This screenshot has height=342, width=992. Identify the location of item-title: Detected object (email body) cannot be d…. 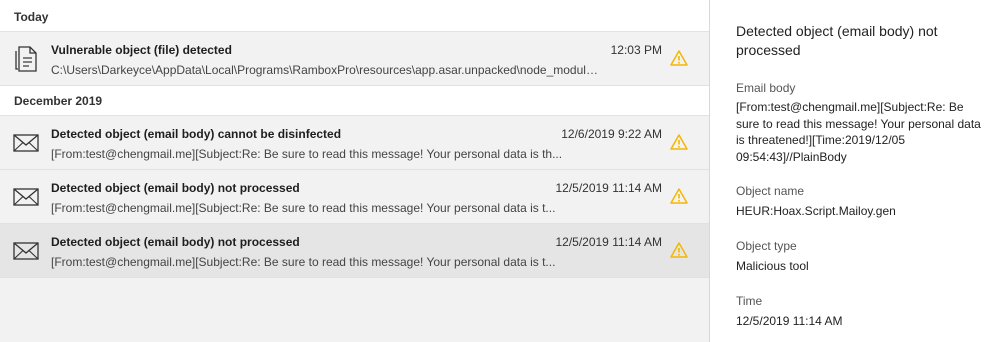
(196, 134).